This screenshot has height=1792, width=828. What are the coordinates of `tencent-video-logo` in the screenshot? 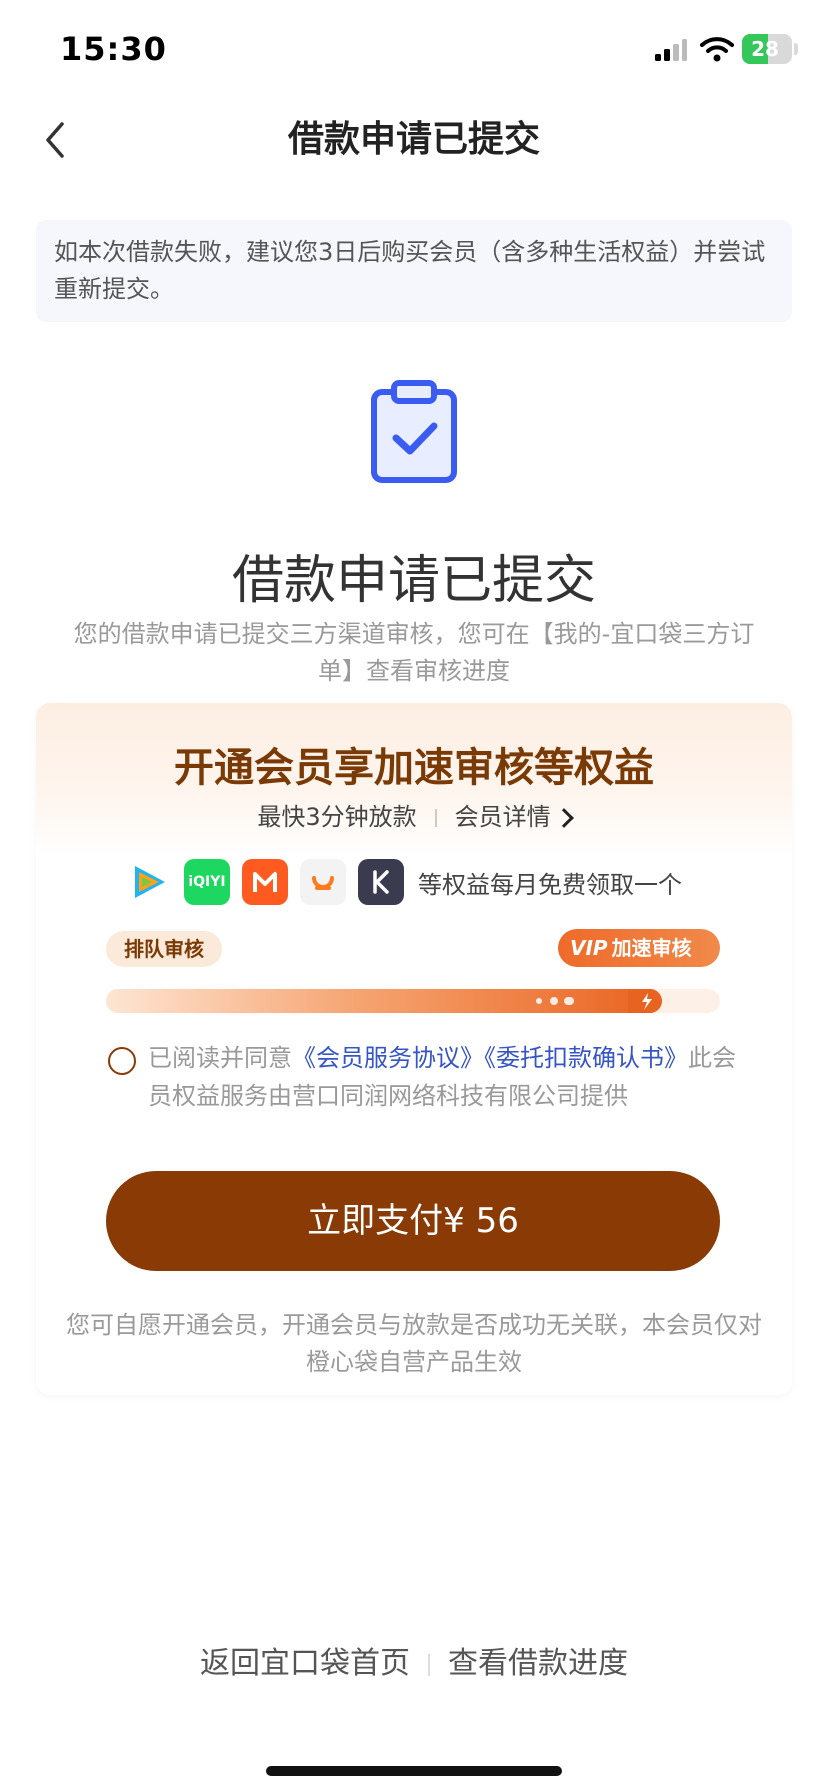 It's located at (150, 882).